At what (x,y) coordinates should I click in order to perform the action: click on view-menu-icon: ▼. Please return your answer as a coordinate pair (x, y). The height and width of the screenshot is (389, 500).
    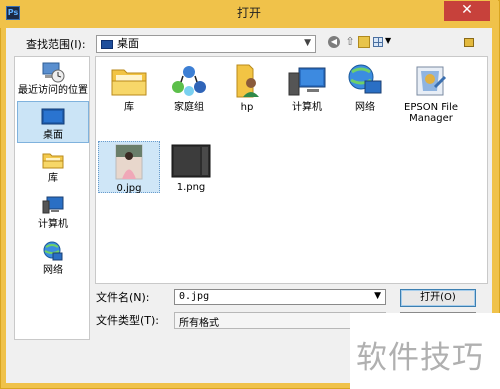
    Looking at the image, I should click on (382, 42).